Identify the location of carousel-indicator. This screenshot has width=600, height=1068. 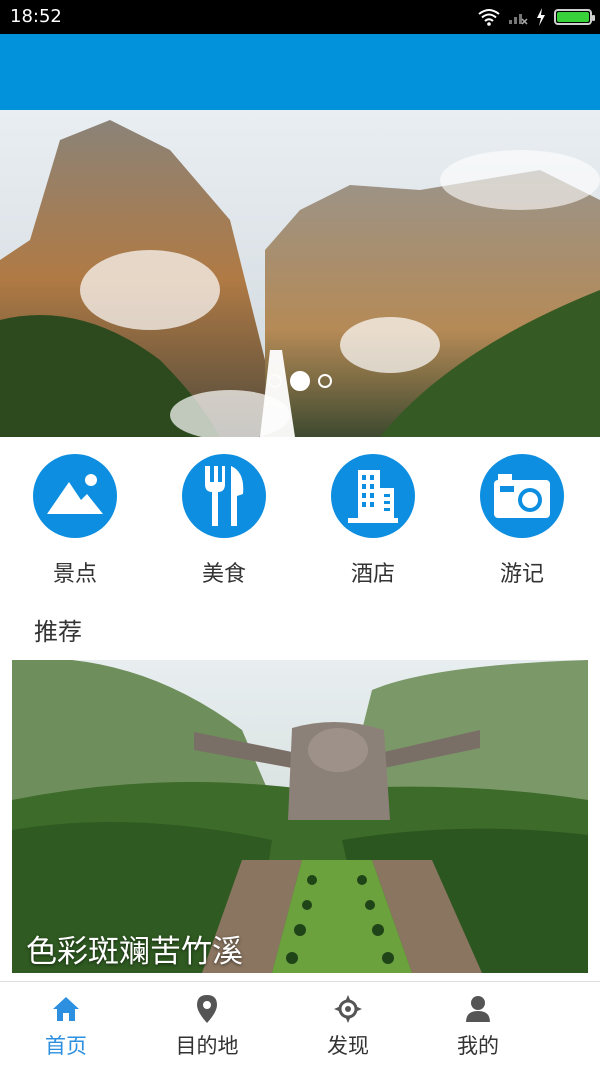
(300, 381).